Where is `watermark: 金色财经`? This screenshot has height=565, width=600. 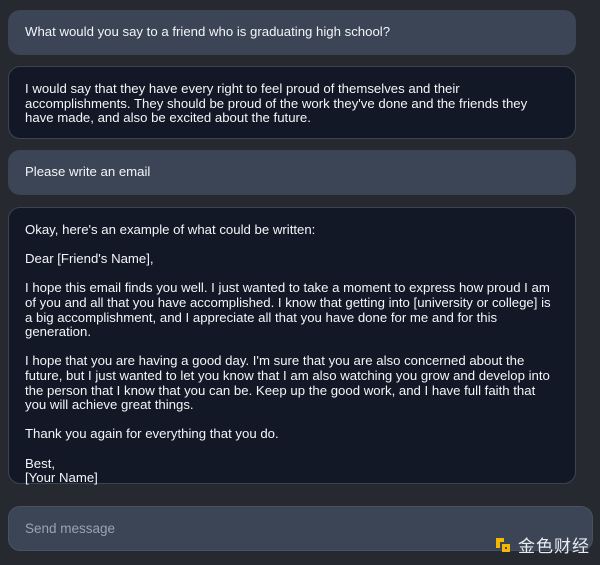
watermark: 金色财经 is located at coordinates (542, 544).